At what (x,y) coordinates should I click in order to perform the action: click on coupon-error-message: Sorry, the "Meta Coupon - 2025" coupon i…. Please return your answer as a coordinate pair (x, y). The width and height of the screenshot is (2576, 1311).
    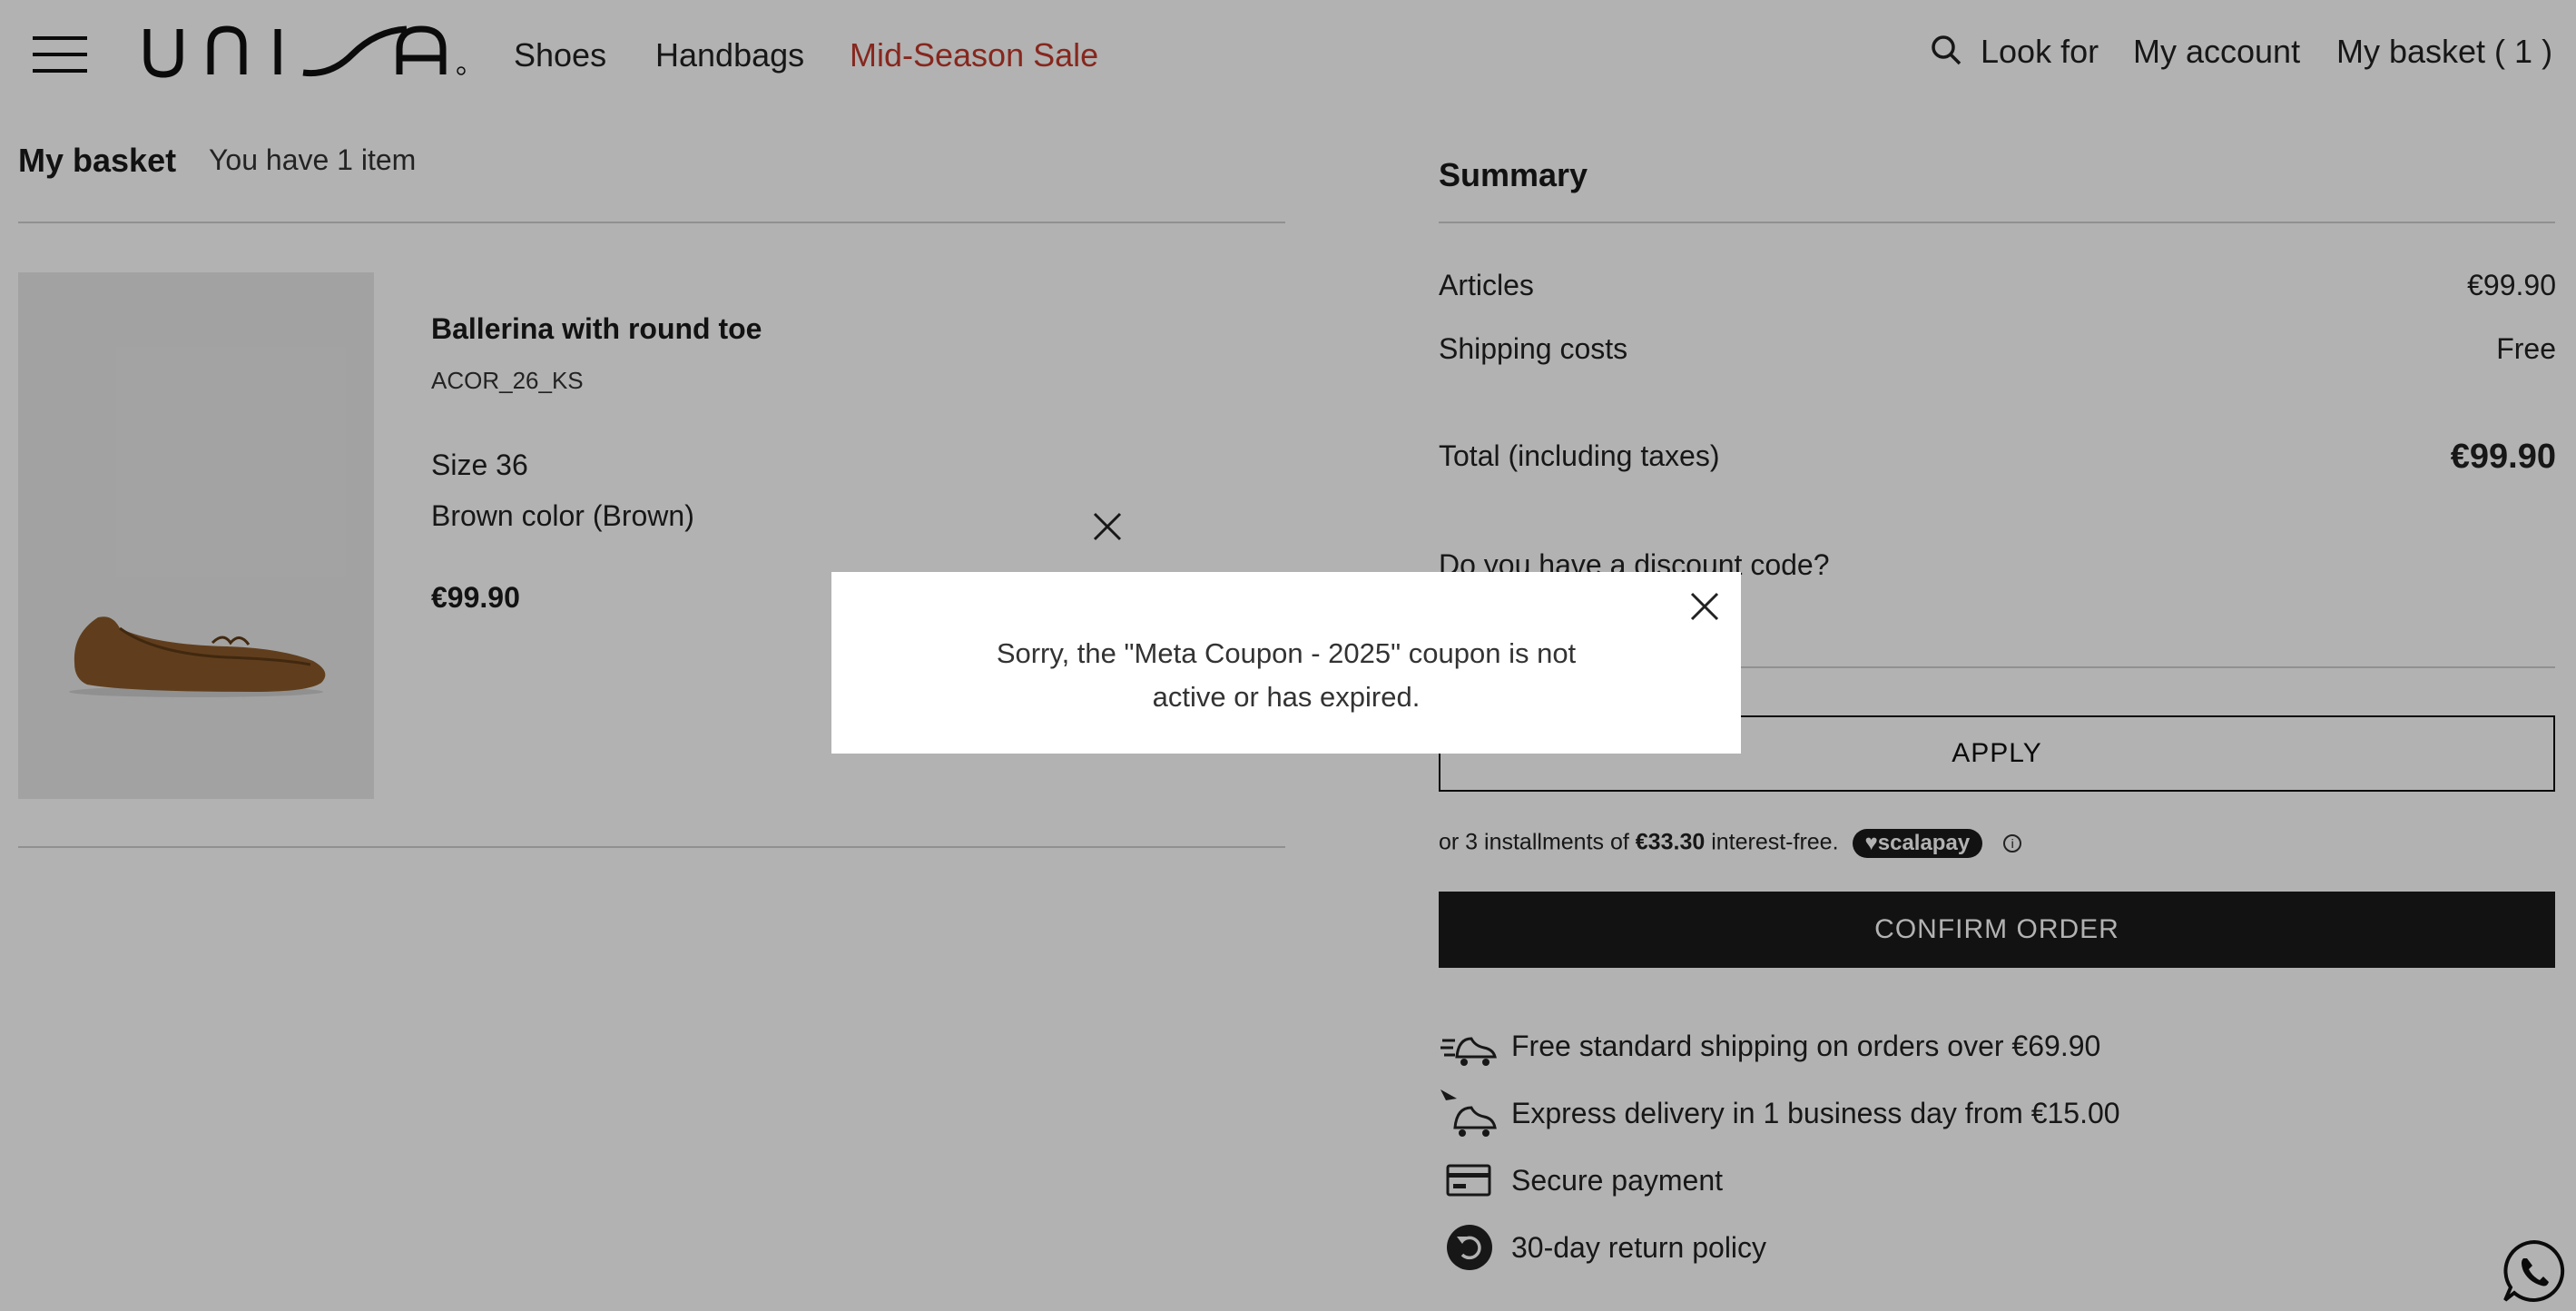
    Looking at the image, I should click on (1286, 675).